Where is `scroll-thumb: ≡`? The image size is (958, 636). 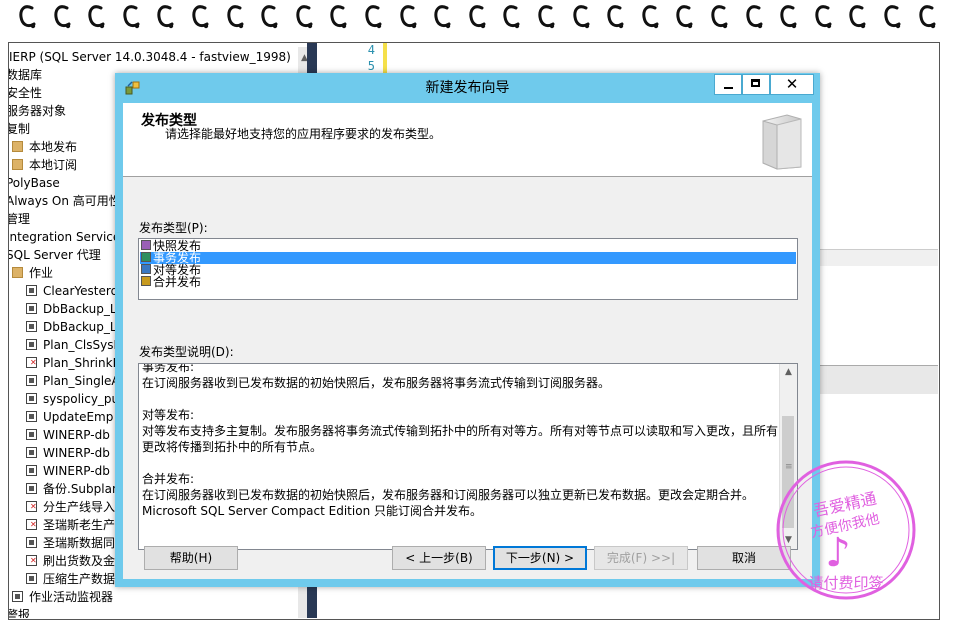 scroll-thumb: ≡ is located at coordinates (788, 472).